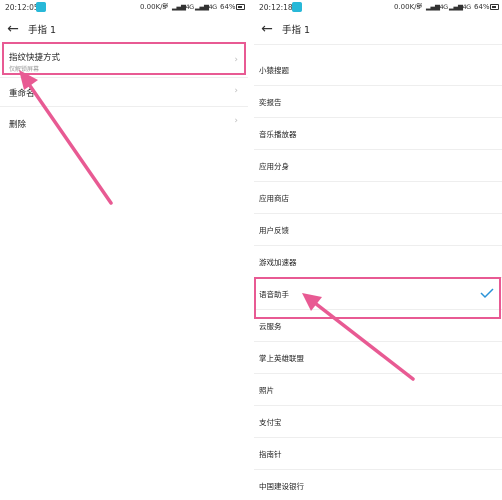 This screenshot has width=502, height=500. What do you see at coordinates (18, 125) in the screenshot?
I see `row-label: 删除` at bounding box center [18, 125].